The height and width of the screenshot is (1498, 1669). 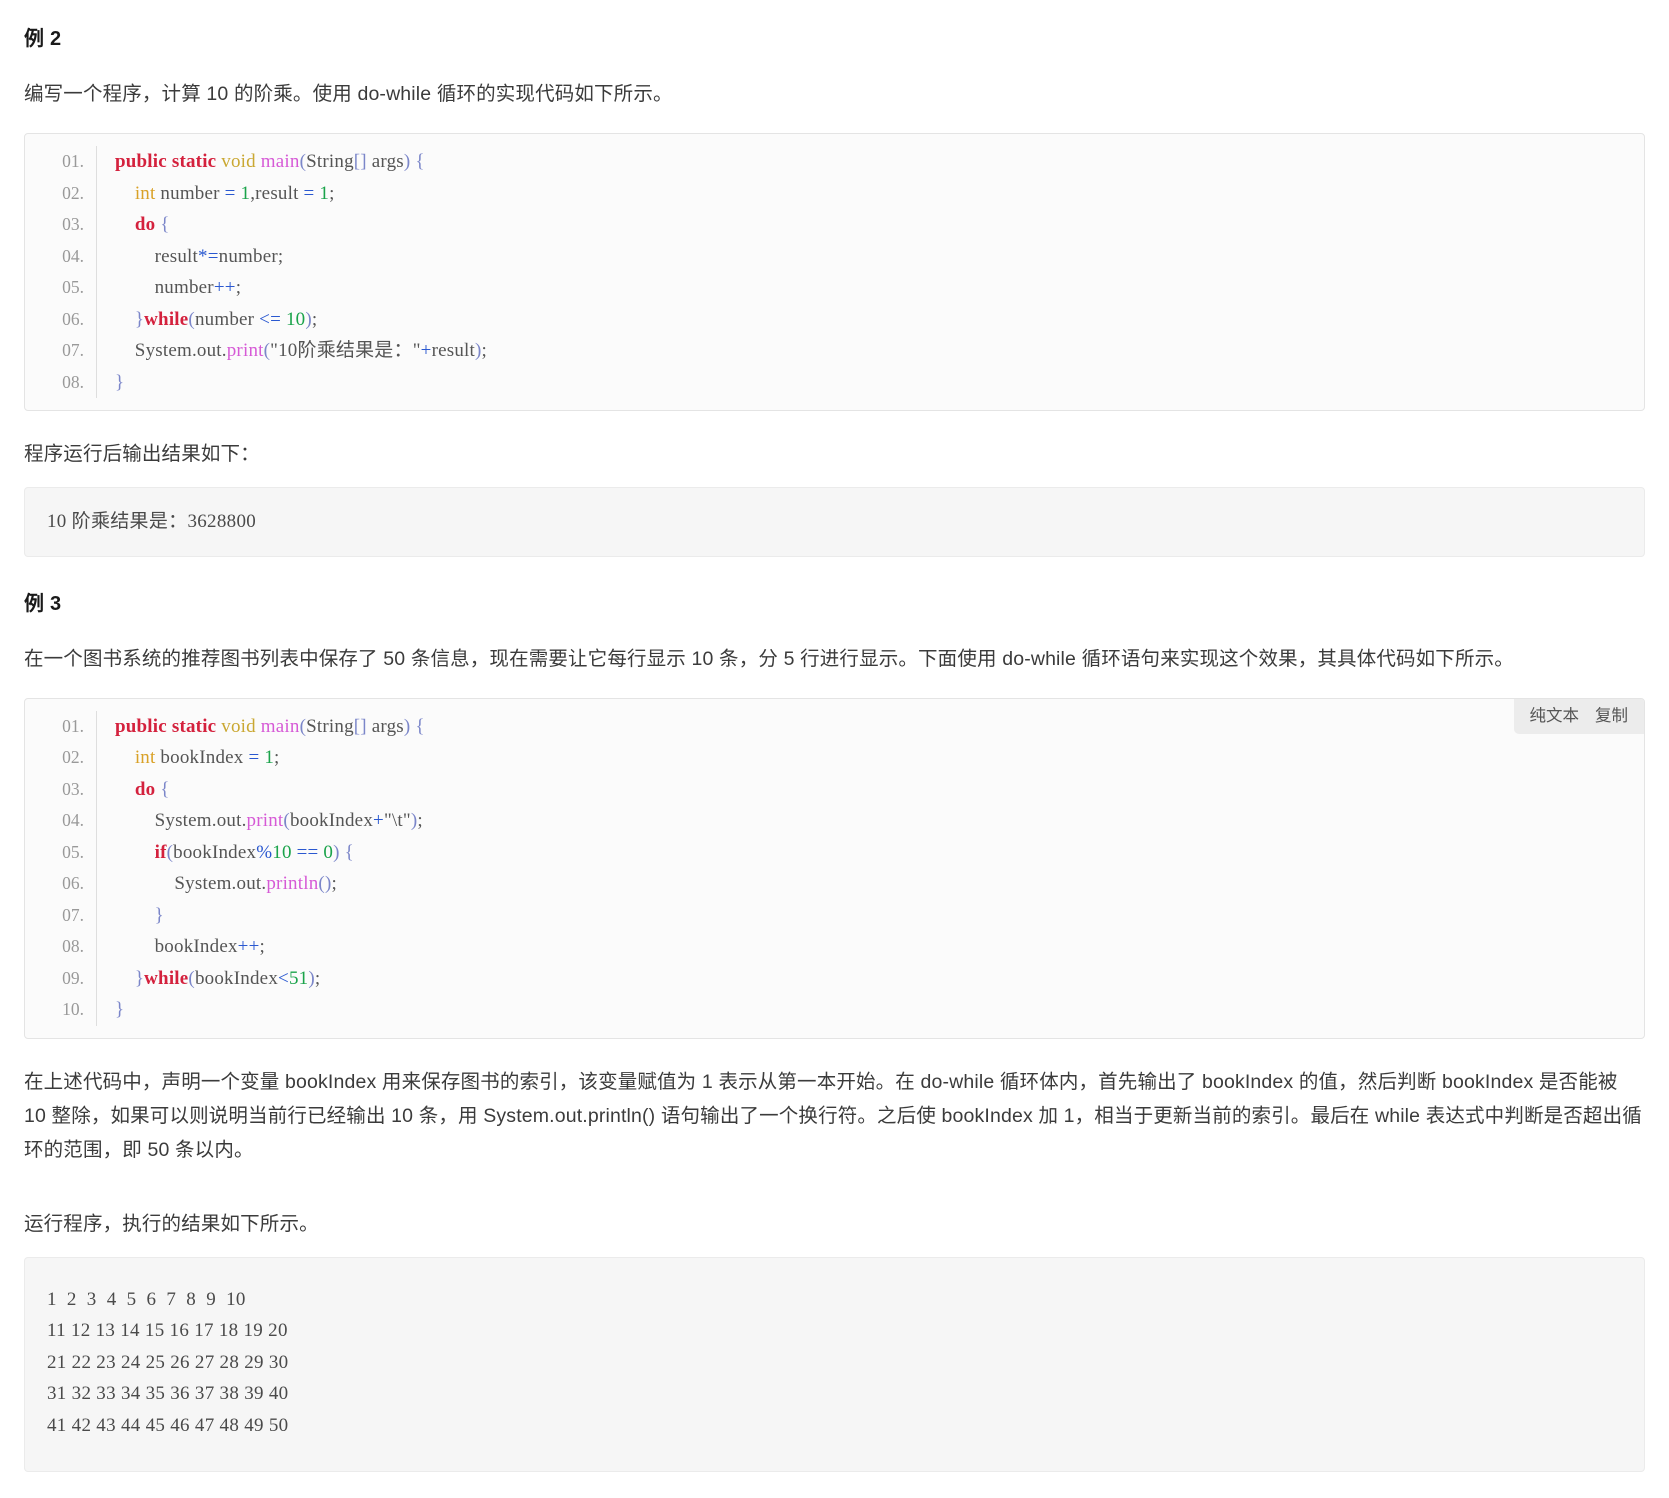 I want to click on code-line-text: System.out.print("10阶乘结果是："+result);, so click(x=301, y=350).